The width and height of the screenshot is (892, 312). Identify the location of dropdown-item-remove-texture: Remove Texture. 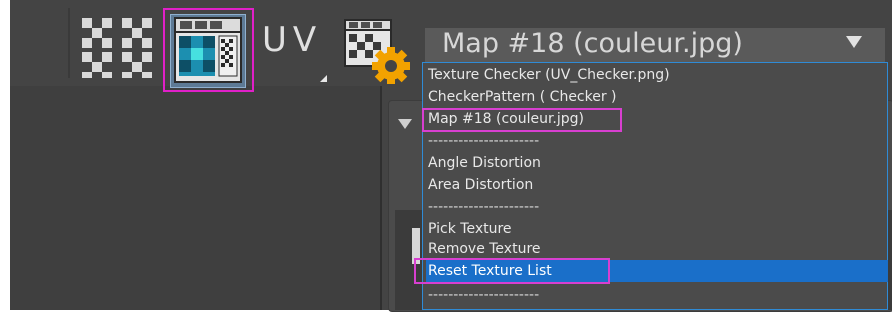
(657, 249).